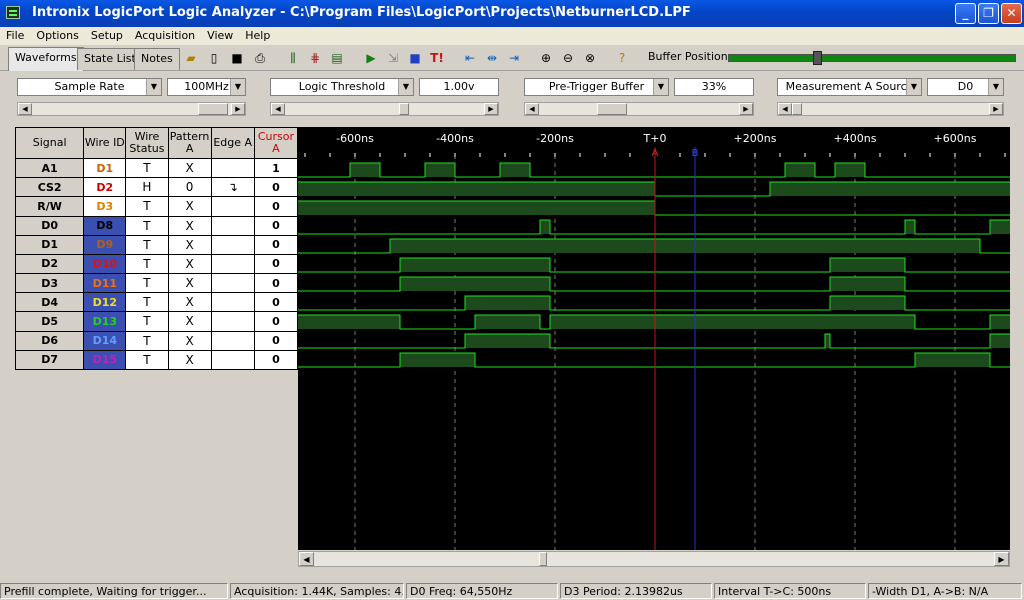  Describe the element at coordinates (1011, 13) in the screenshot. I see `close-button: ✕` at that location.